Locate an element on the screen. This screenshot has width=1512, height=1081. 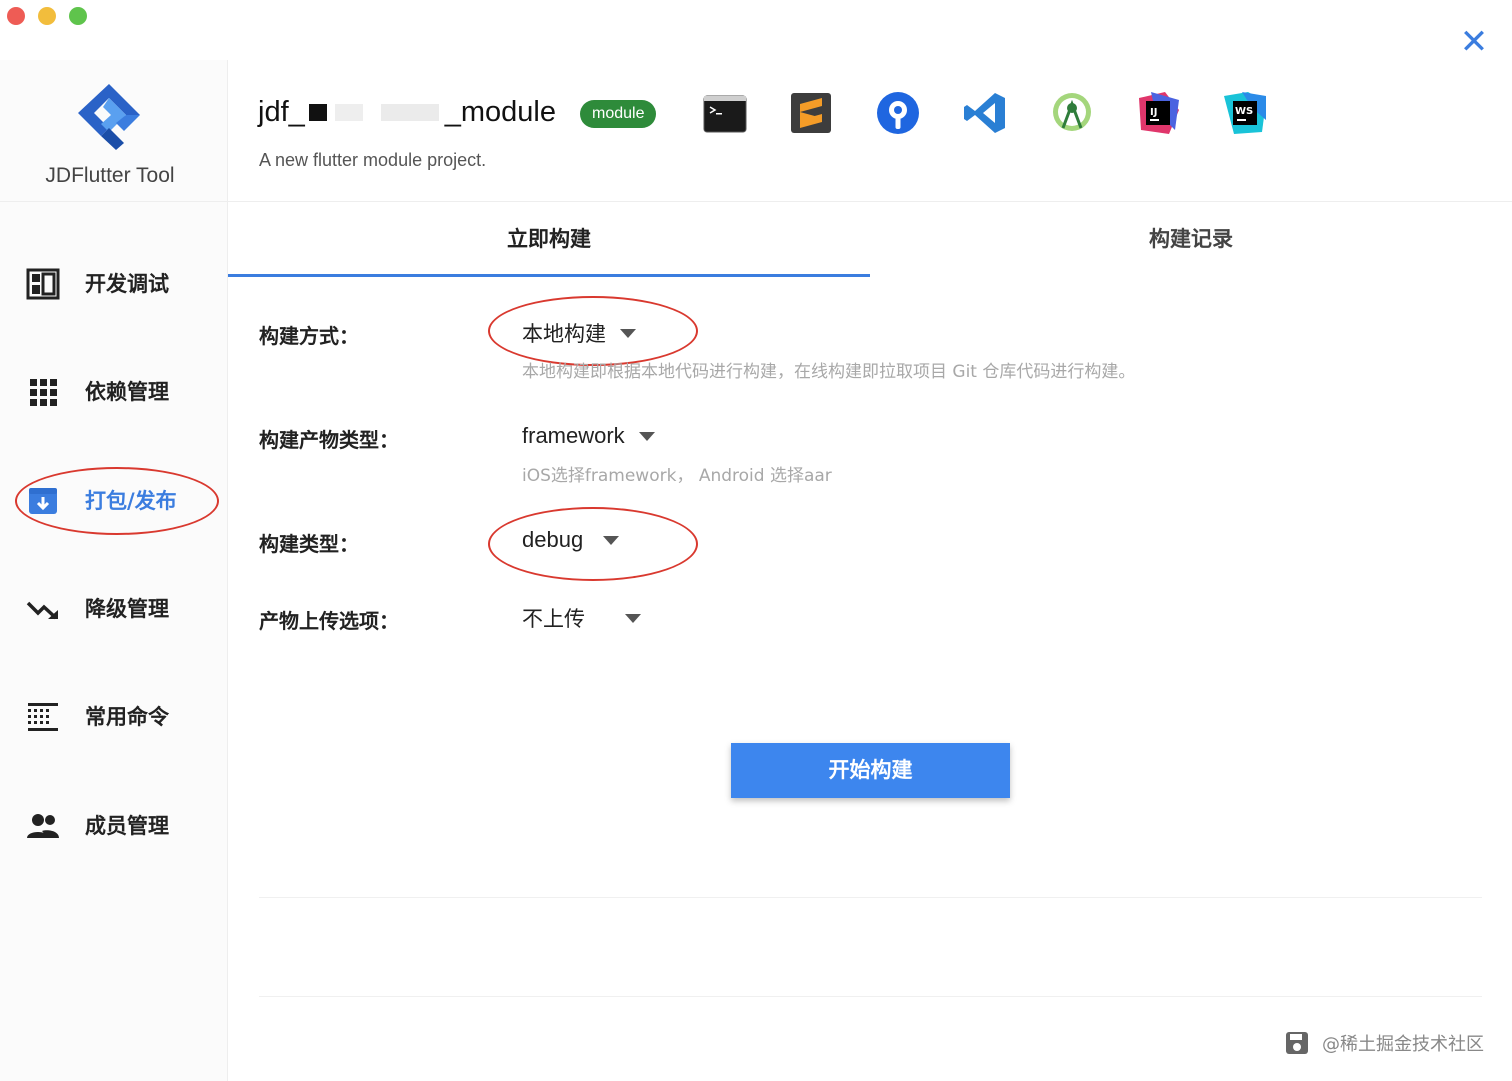
svg-text: WS is located at coordinates (1244, 111).